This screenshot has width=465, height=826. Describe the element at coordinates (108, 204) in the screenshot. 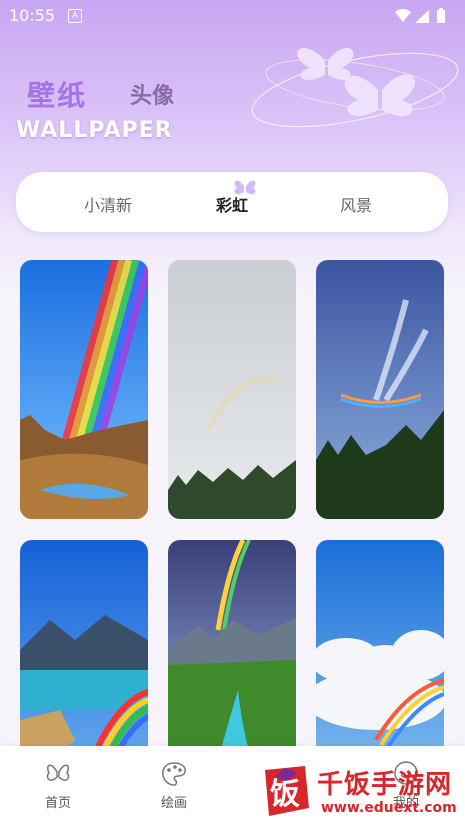

I see `tab-fresh: 小清新` at that location.